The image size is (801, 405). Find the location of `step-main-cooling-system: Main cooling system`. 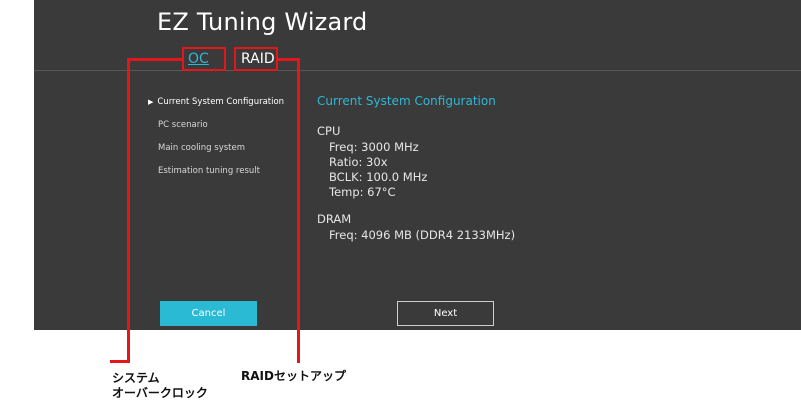

step-main-cooling-system: Main cooling system is located at coordinates (201, 148).